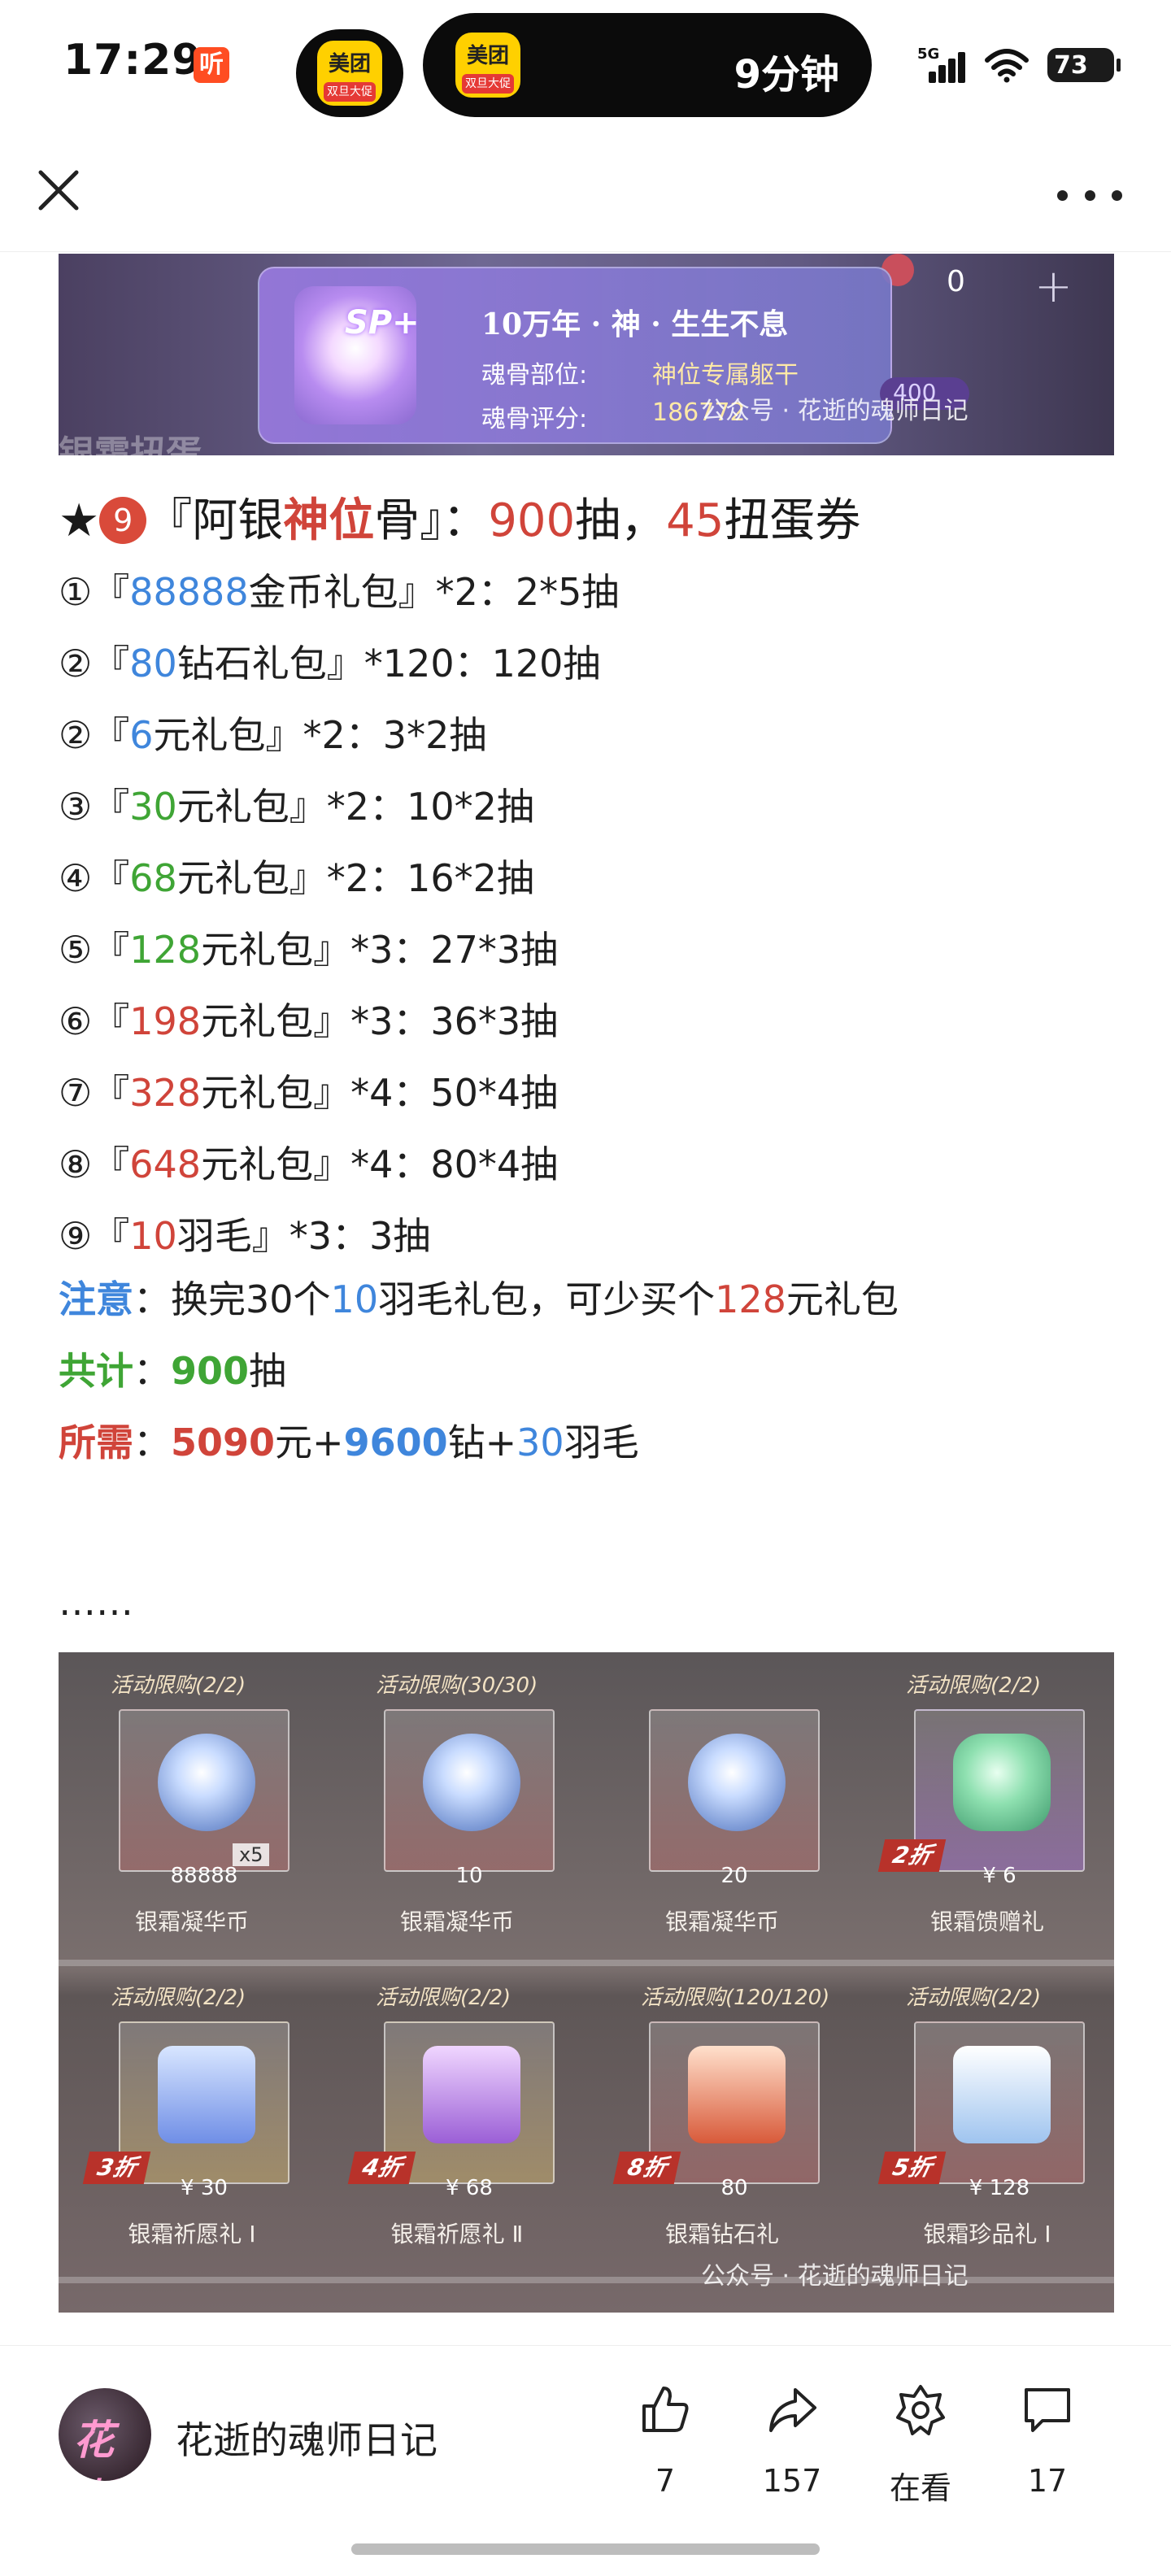 The width and height of the screenshot is (1171, 2576). Describe the element at coordinates (929, 55) in the screenshot. I see `network-type: 5G` at that location.